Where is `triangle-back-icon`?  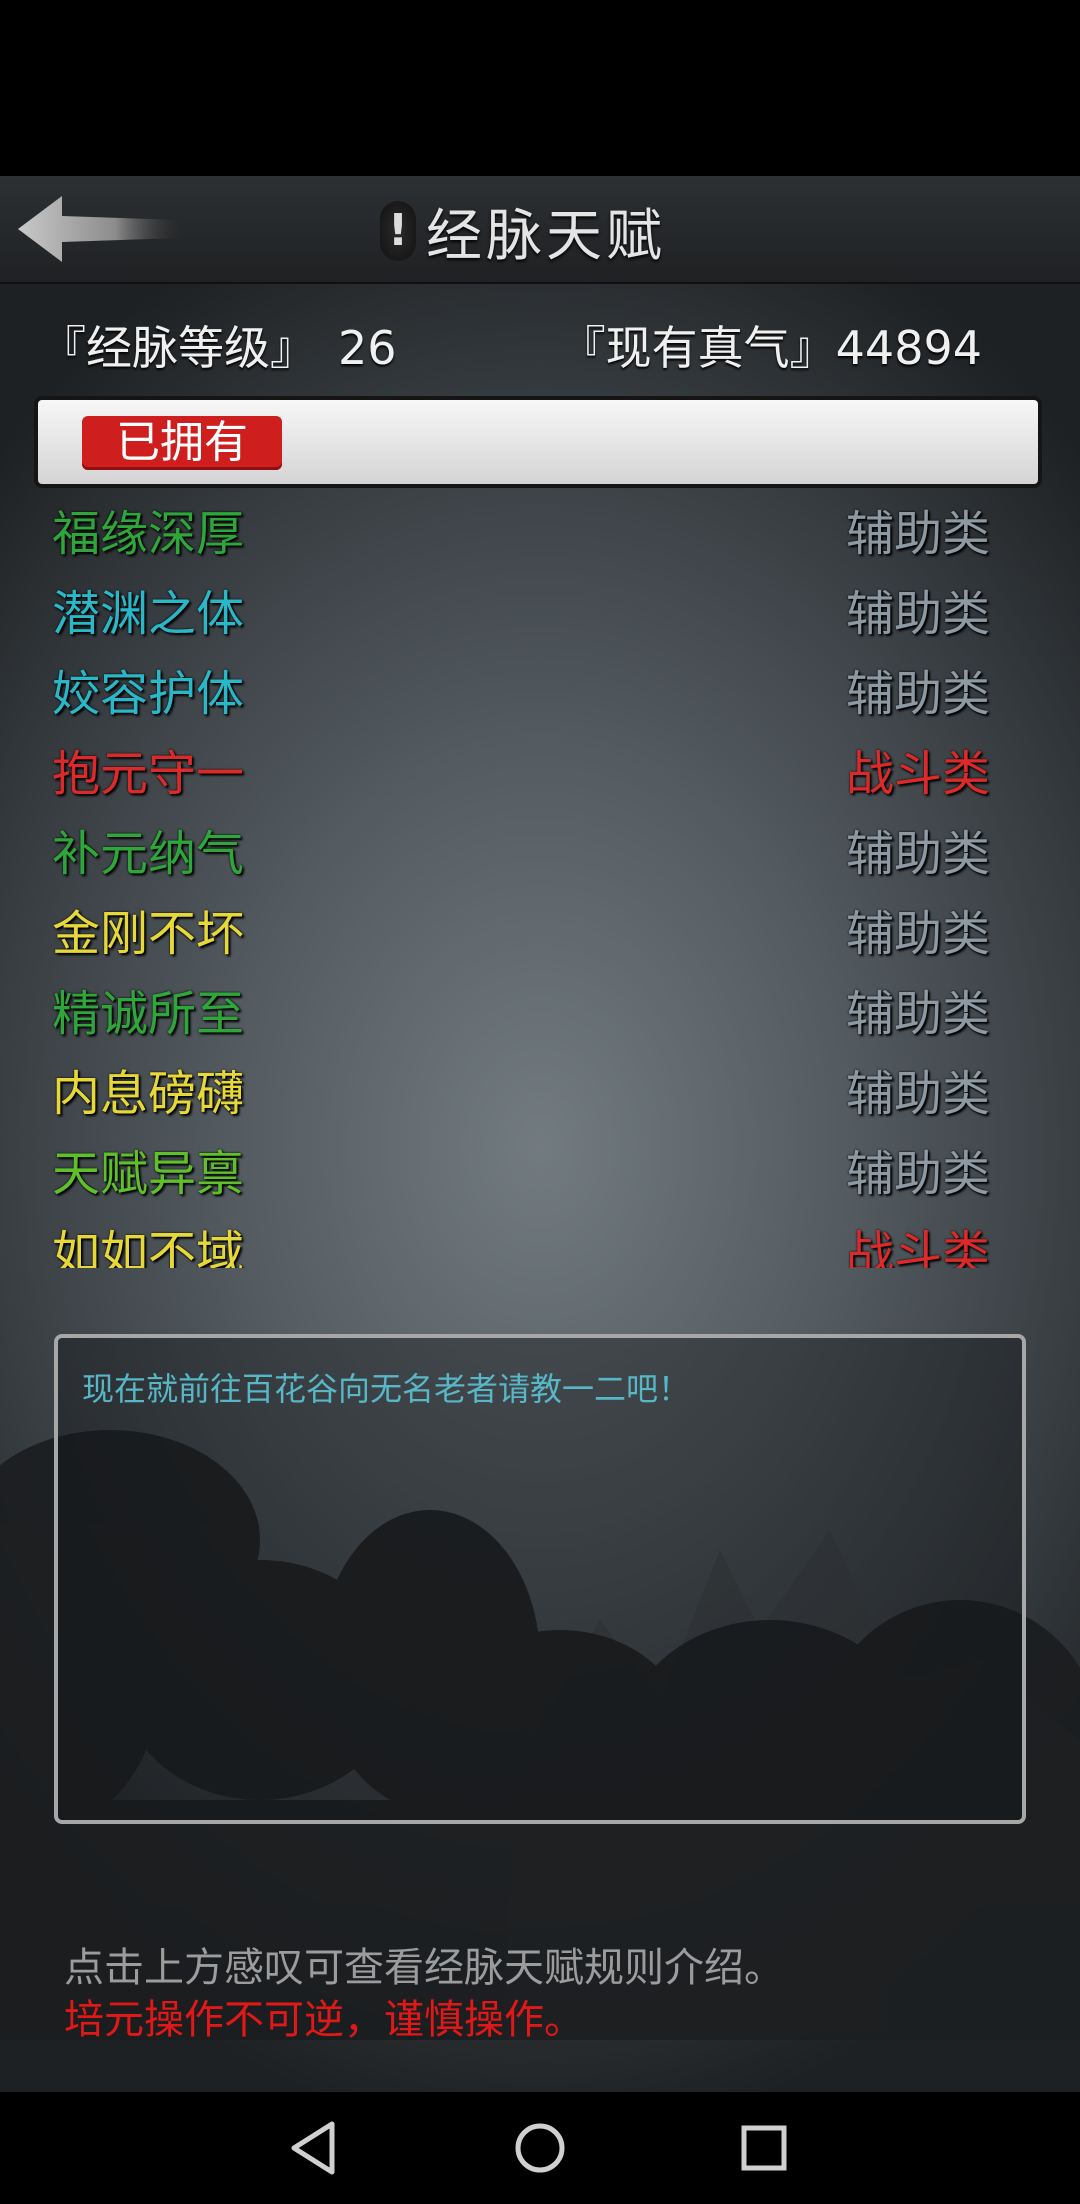 triangle-back-icon is located at coordinates (313, 2148).